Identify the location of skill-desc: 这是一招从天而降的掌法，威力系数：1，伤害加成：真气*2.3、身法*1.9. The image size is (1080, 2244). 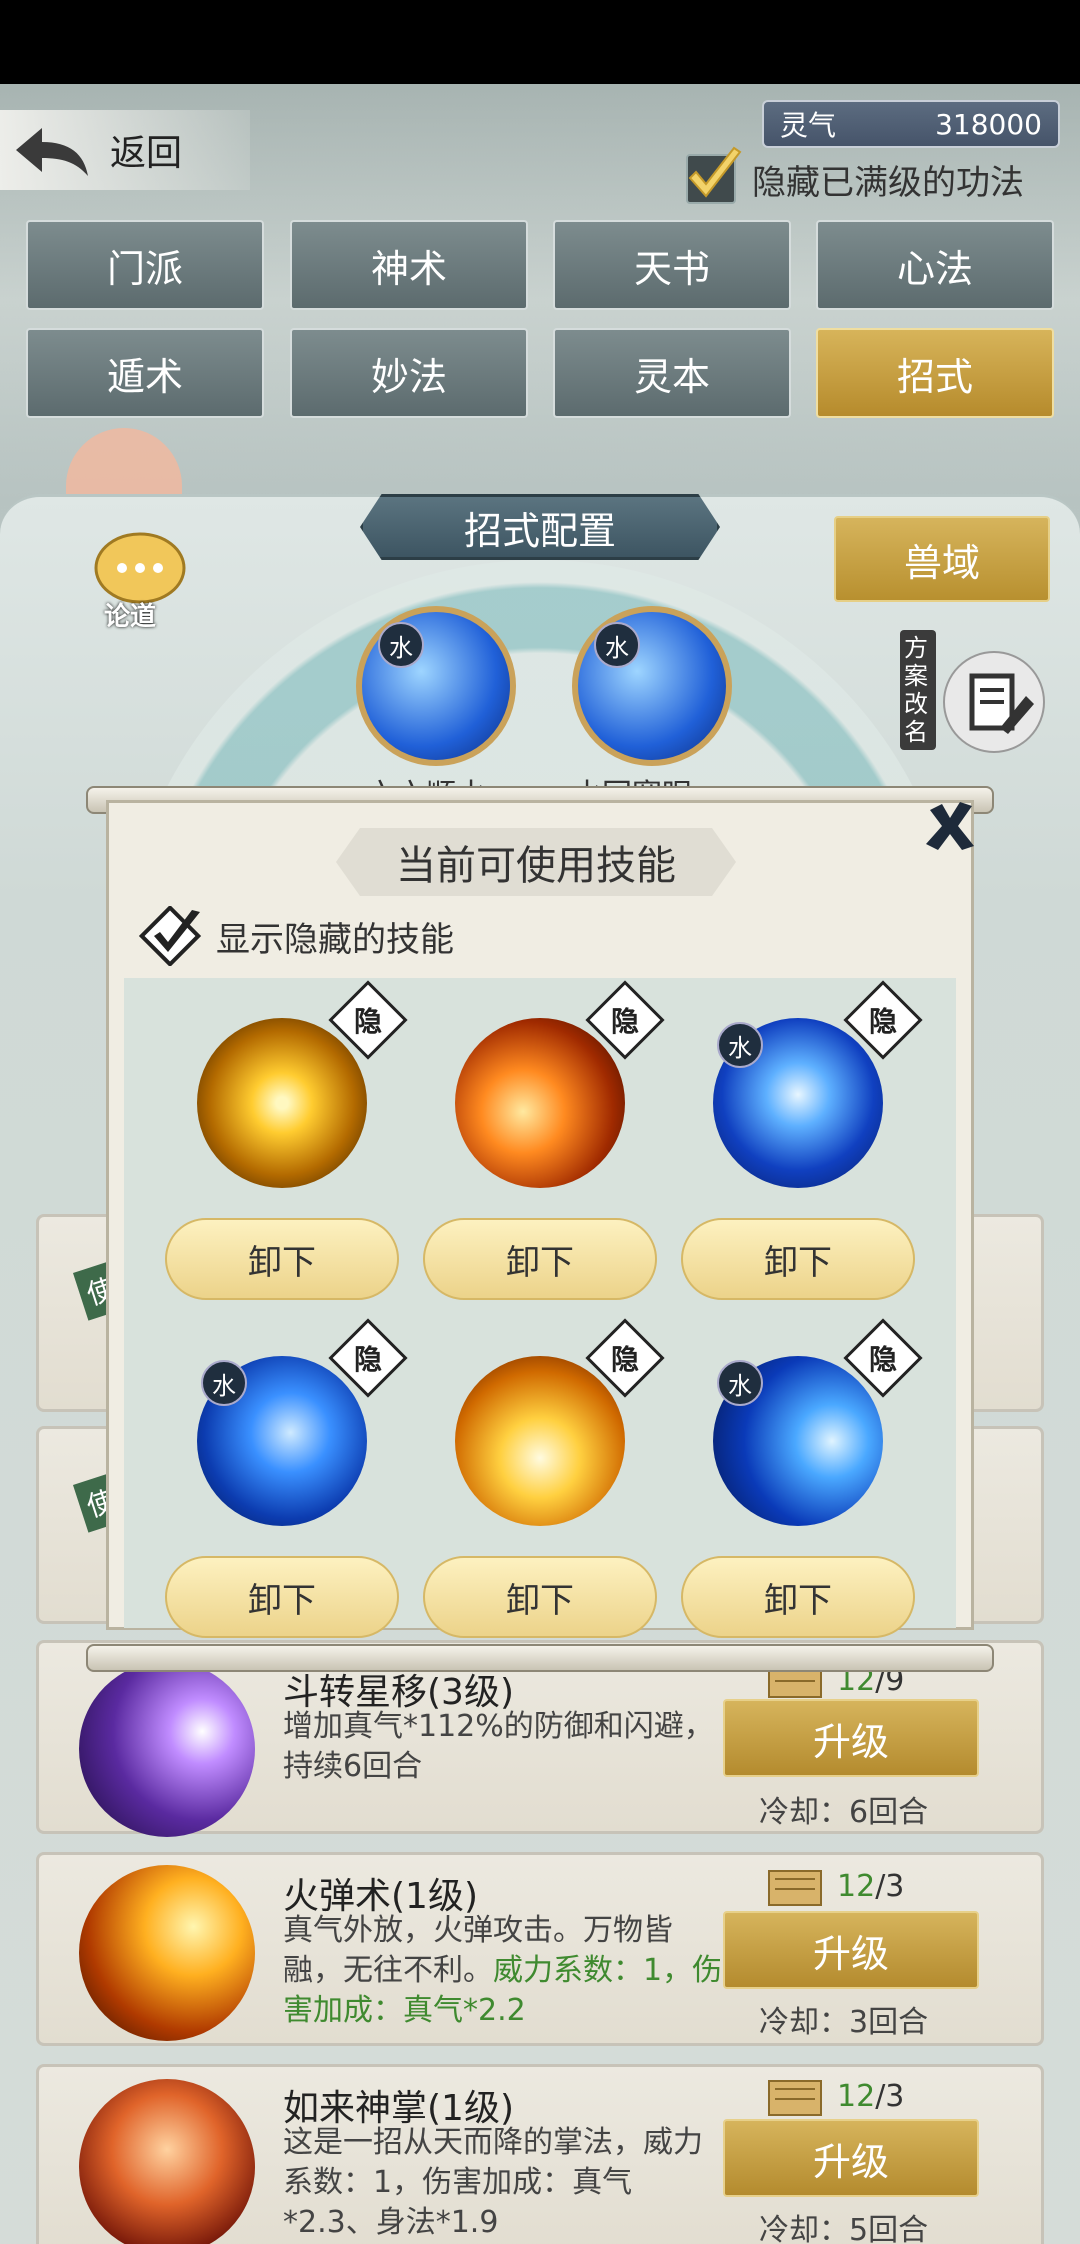
(493, 2182).